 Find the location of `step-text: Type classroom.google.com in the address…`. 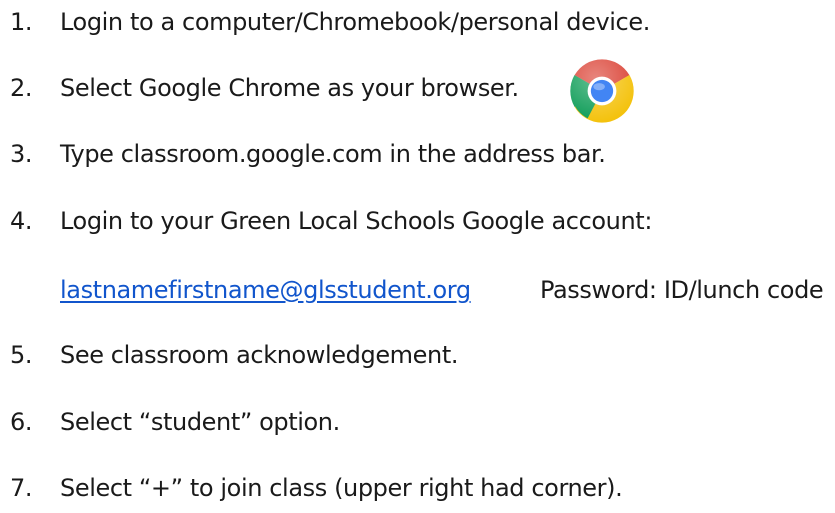

step-text: Type classroom.google.com in the address… is located at coordinates (333, 154).